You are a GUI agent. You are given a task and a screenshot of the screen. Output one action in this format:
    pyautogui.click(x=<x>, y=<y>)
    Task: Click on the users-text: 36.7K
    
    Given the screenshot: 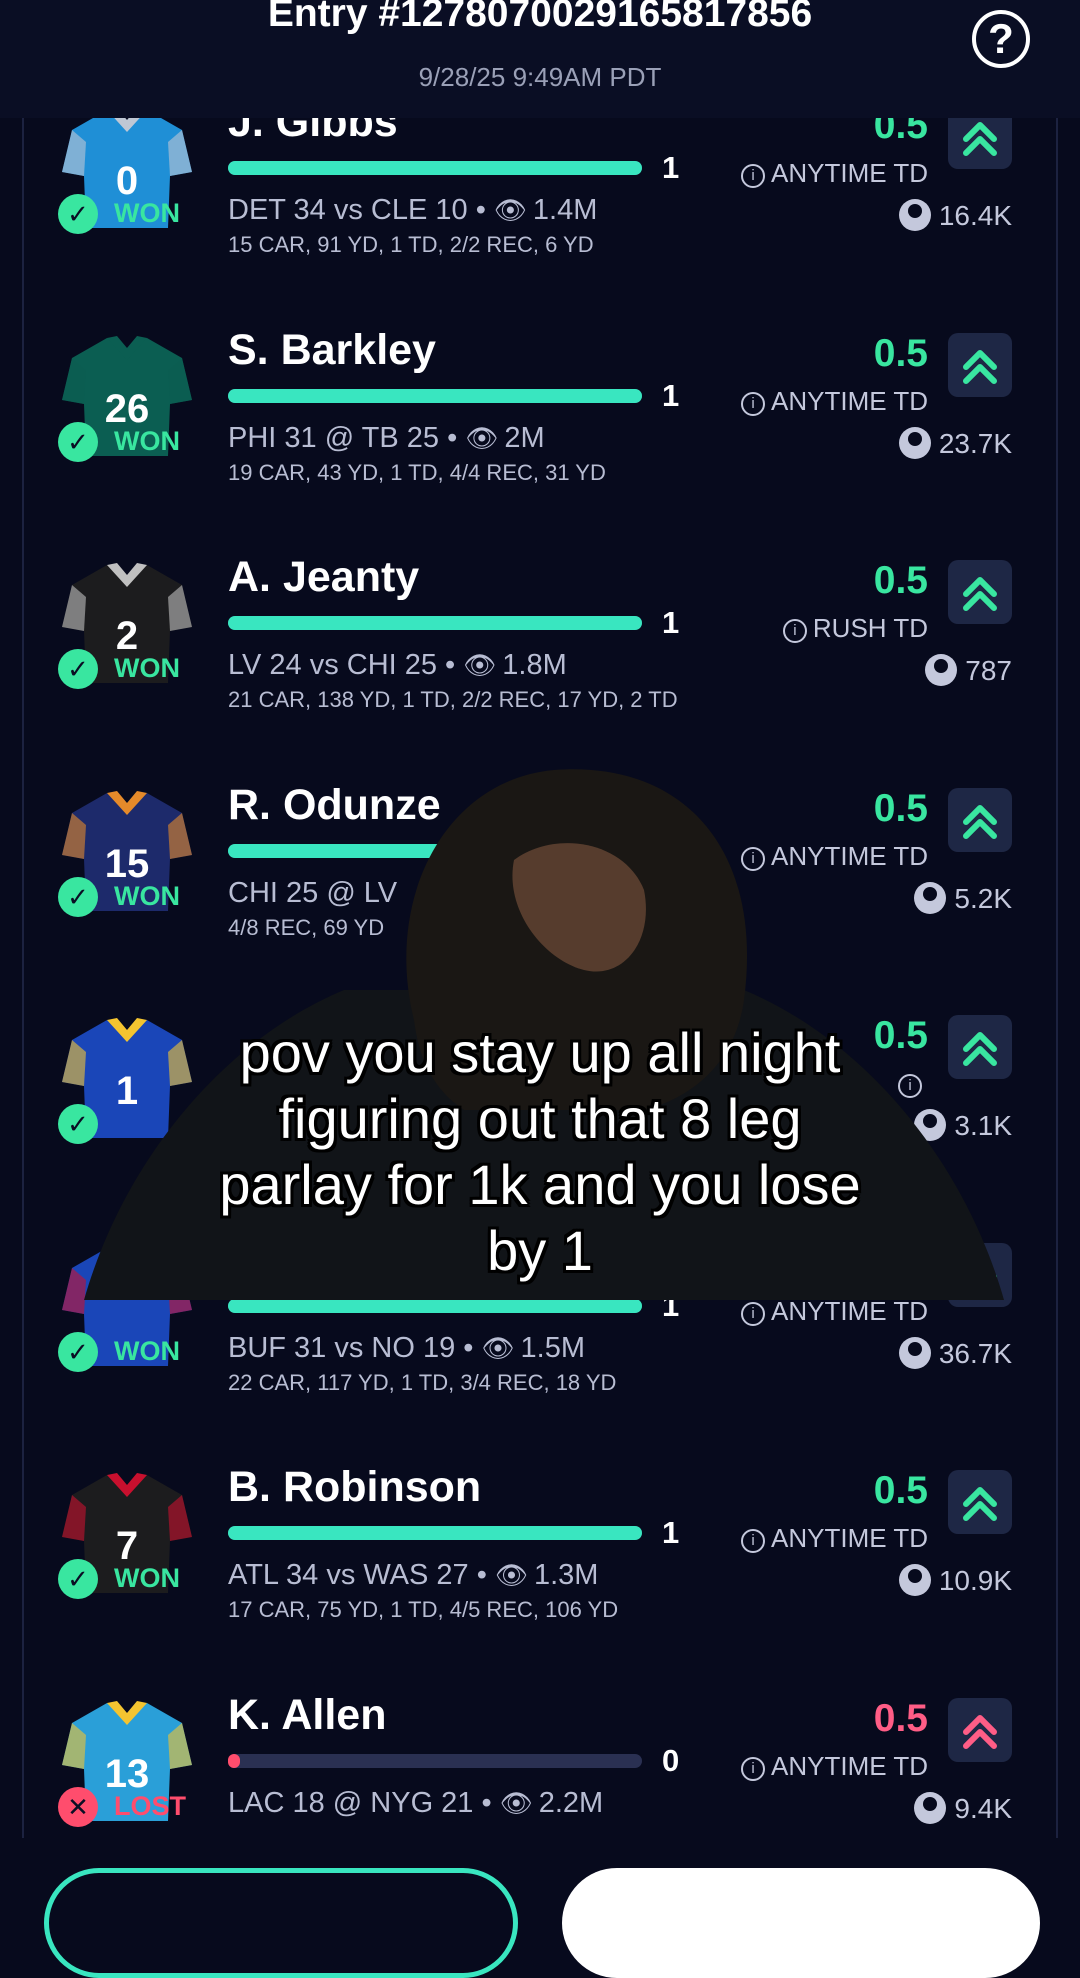 What is the action you would take?
    pyautogui.click(x=975, y=1353)
    